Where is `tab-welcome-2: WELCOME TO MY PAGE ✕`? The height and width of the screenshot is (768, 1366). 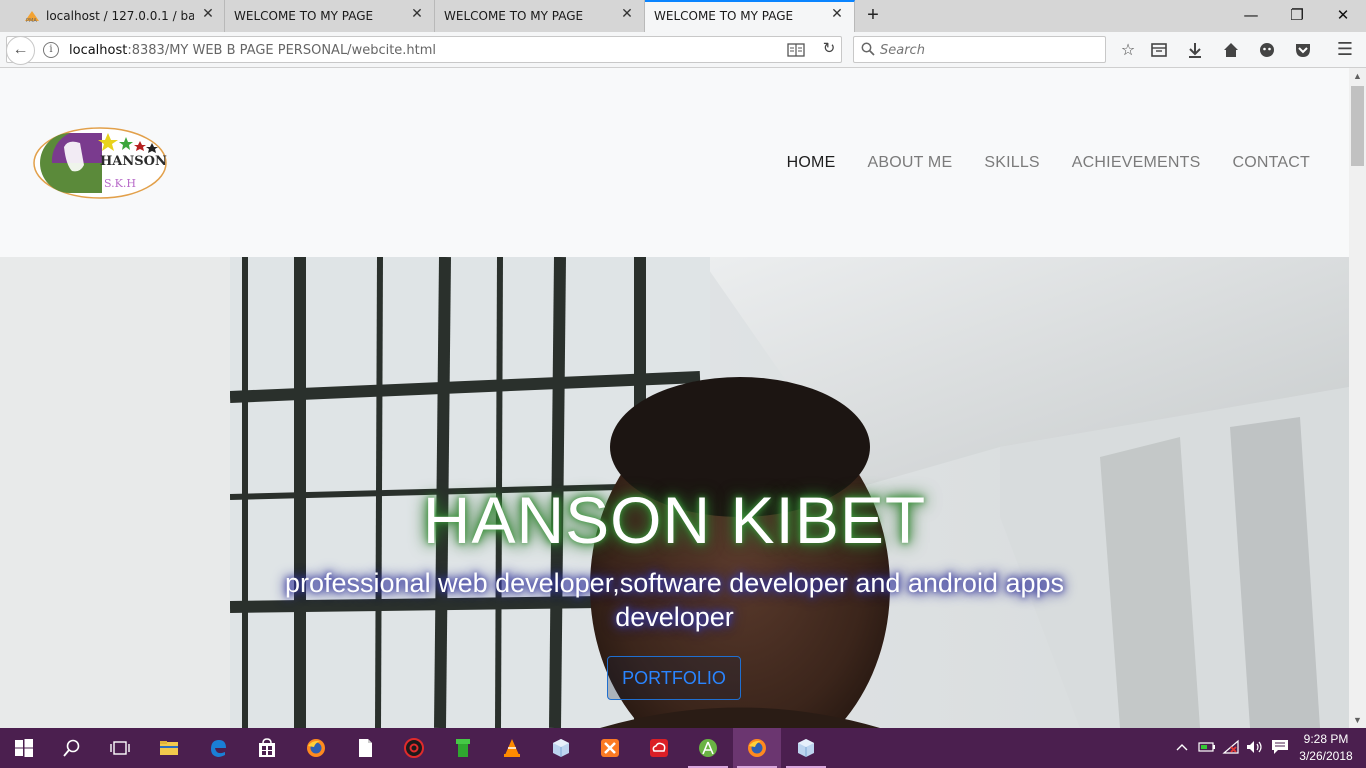
tab-welcome-2: WELCOME TO MY PAGE ✕ is located at coordinates (540, 16).